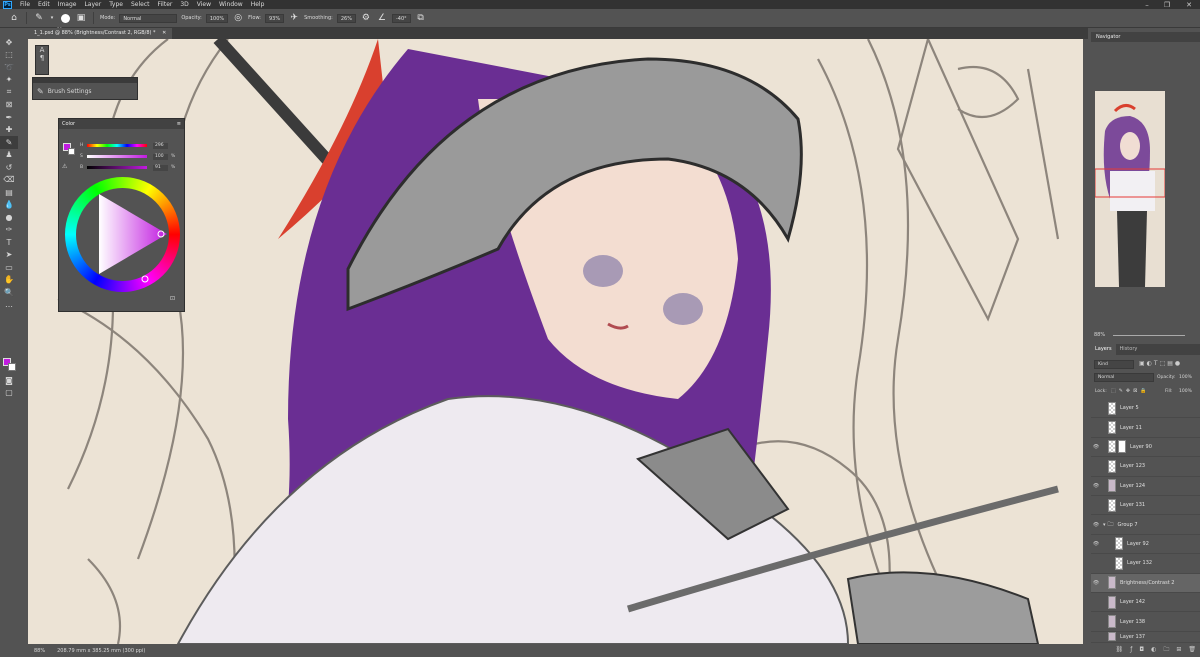 The height and width of the screenshot is (657, 1200). I want to click on color-wheel, so click(122, 234).